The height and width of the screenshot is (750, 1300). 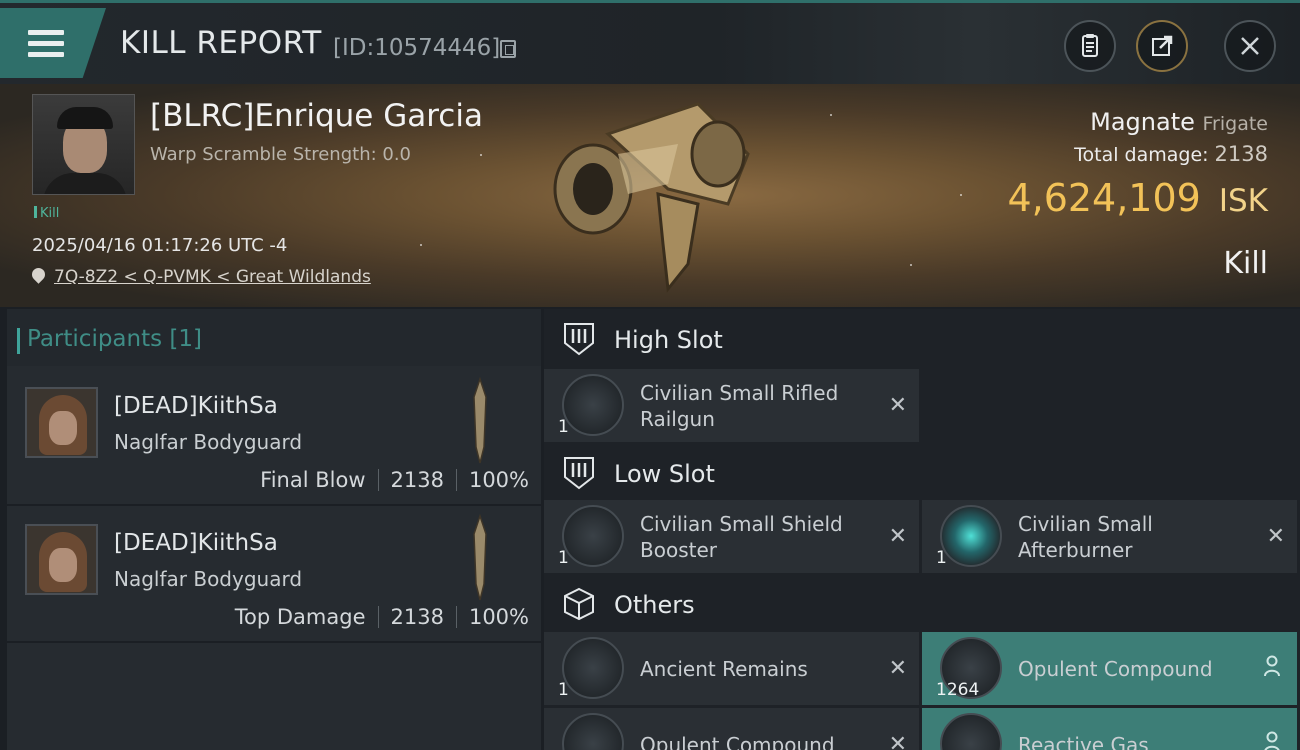 I want to click on module-qty: 1264, so click(x=958, y=690).